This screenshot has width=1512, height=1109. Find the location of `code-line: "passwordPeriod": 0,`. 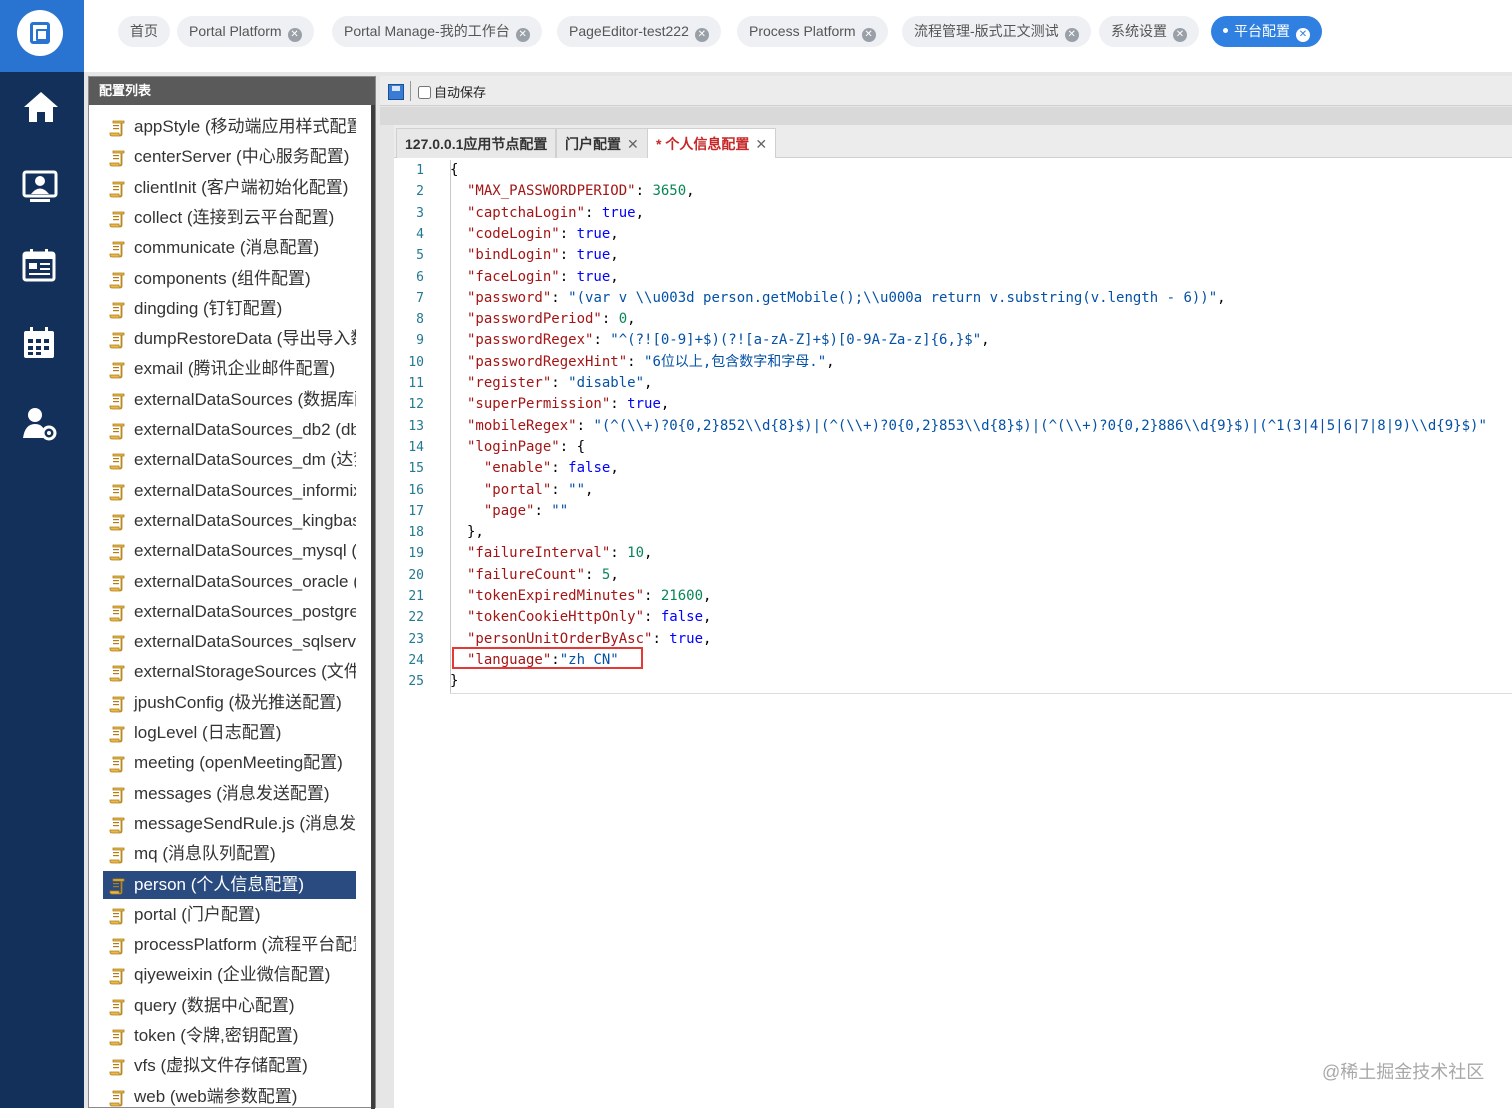

code-line: "passwordPeriod": 0, is located at coordinates (551, 319).